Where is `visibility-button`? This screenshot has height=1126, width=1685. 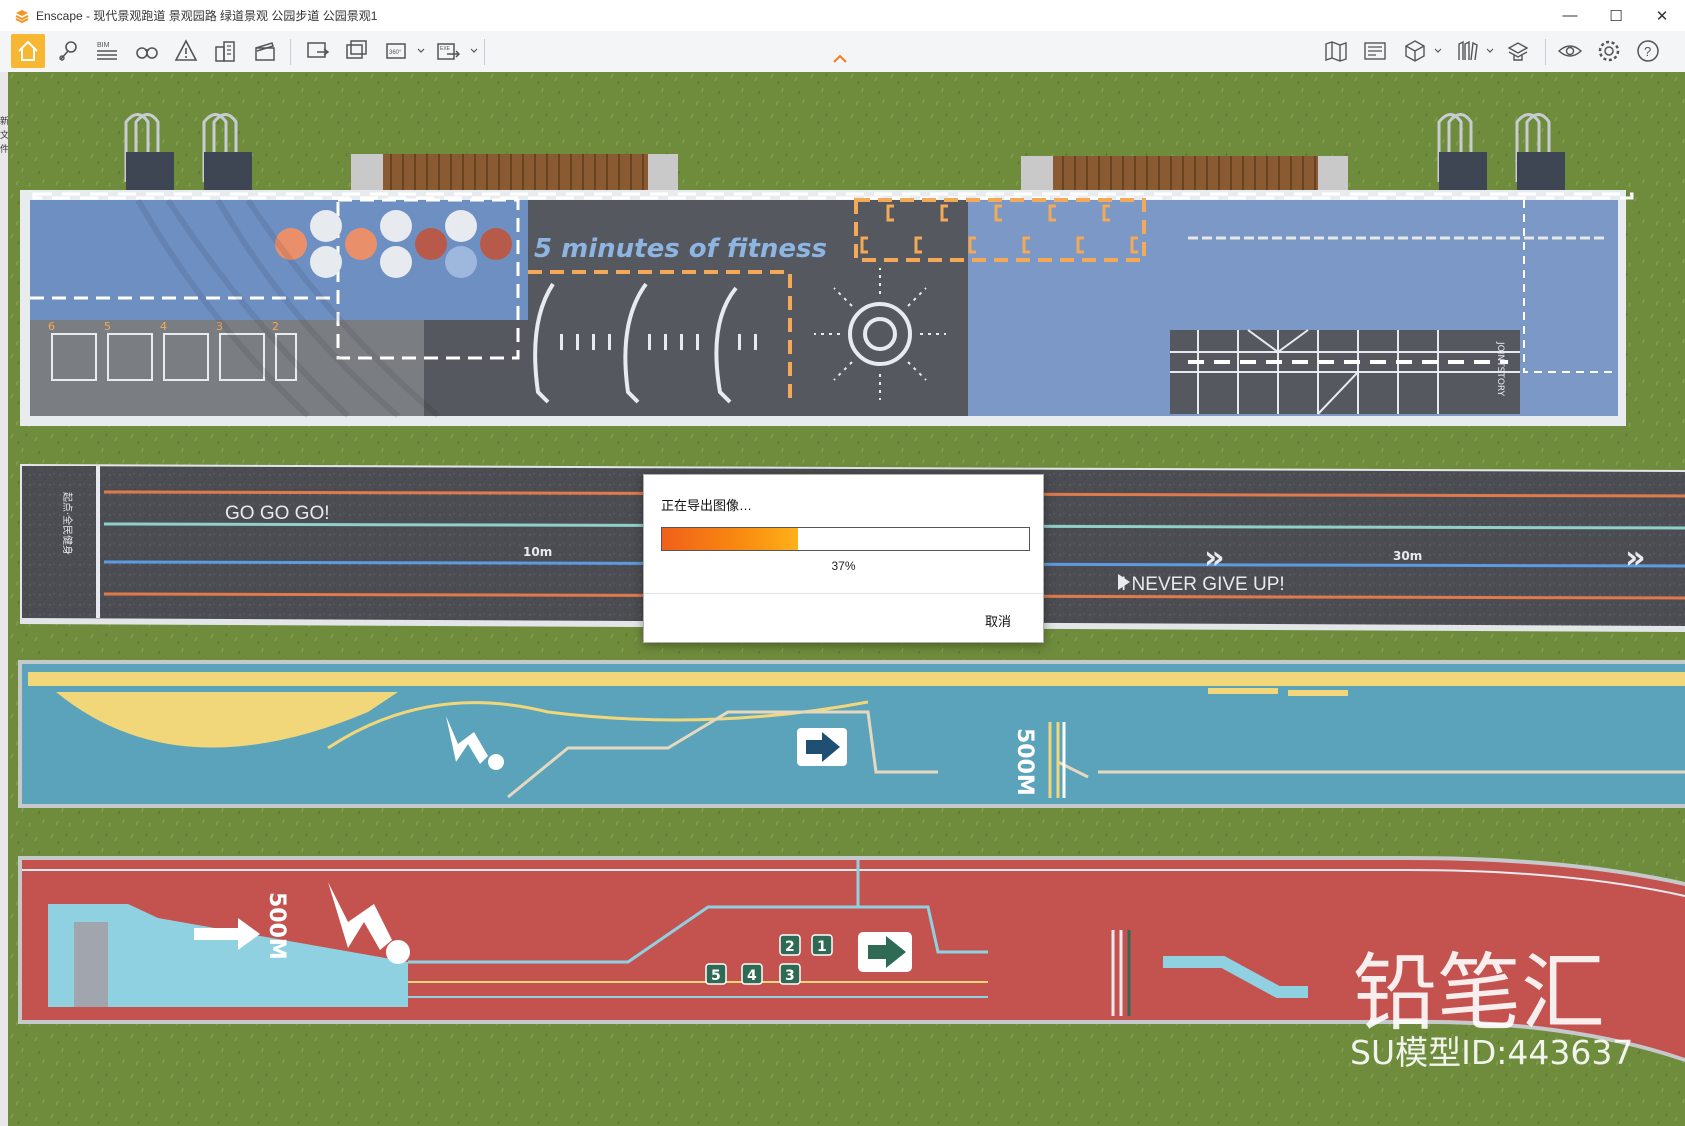
visibility-button is located at coordinates (1570, 51).